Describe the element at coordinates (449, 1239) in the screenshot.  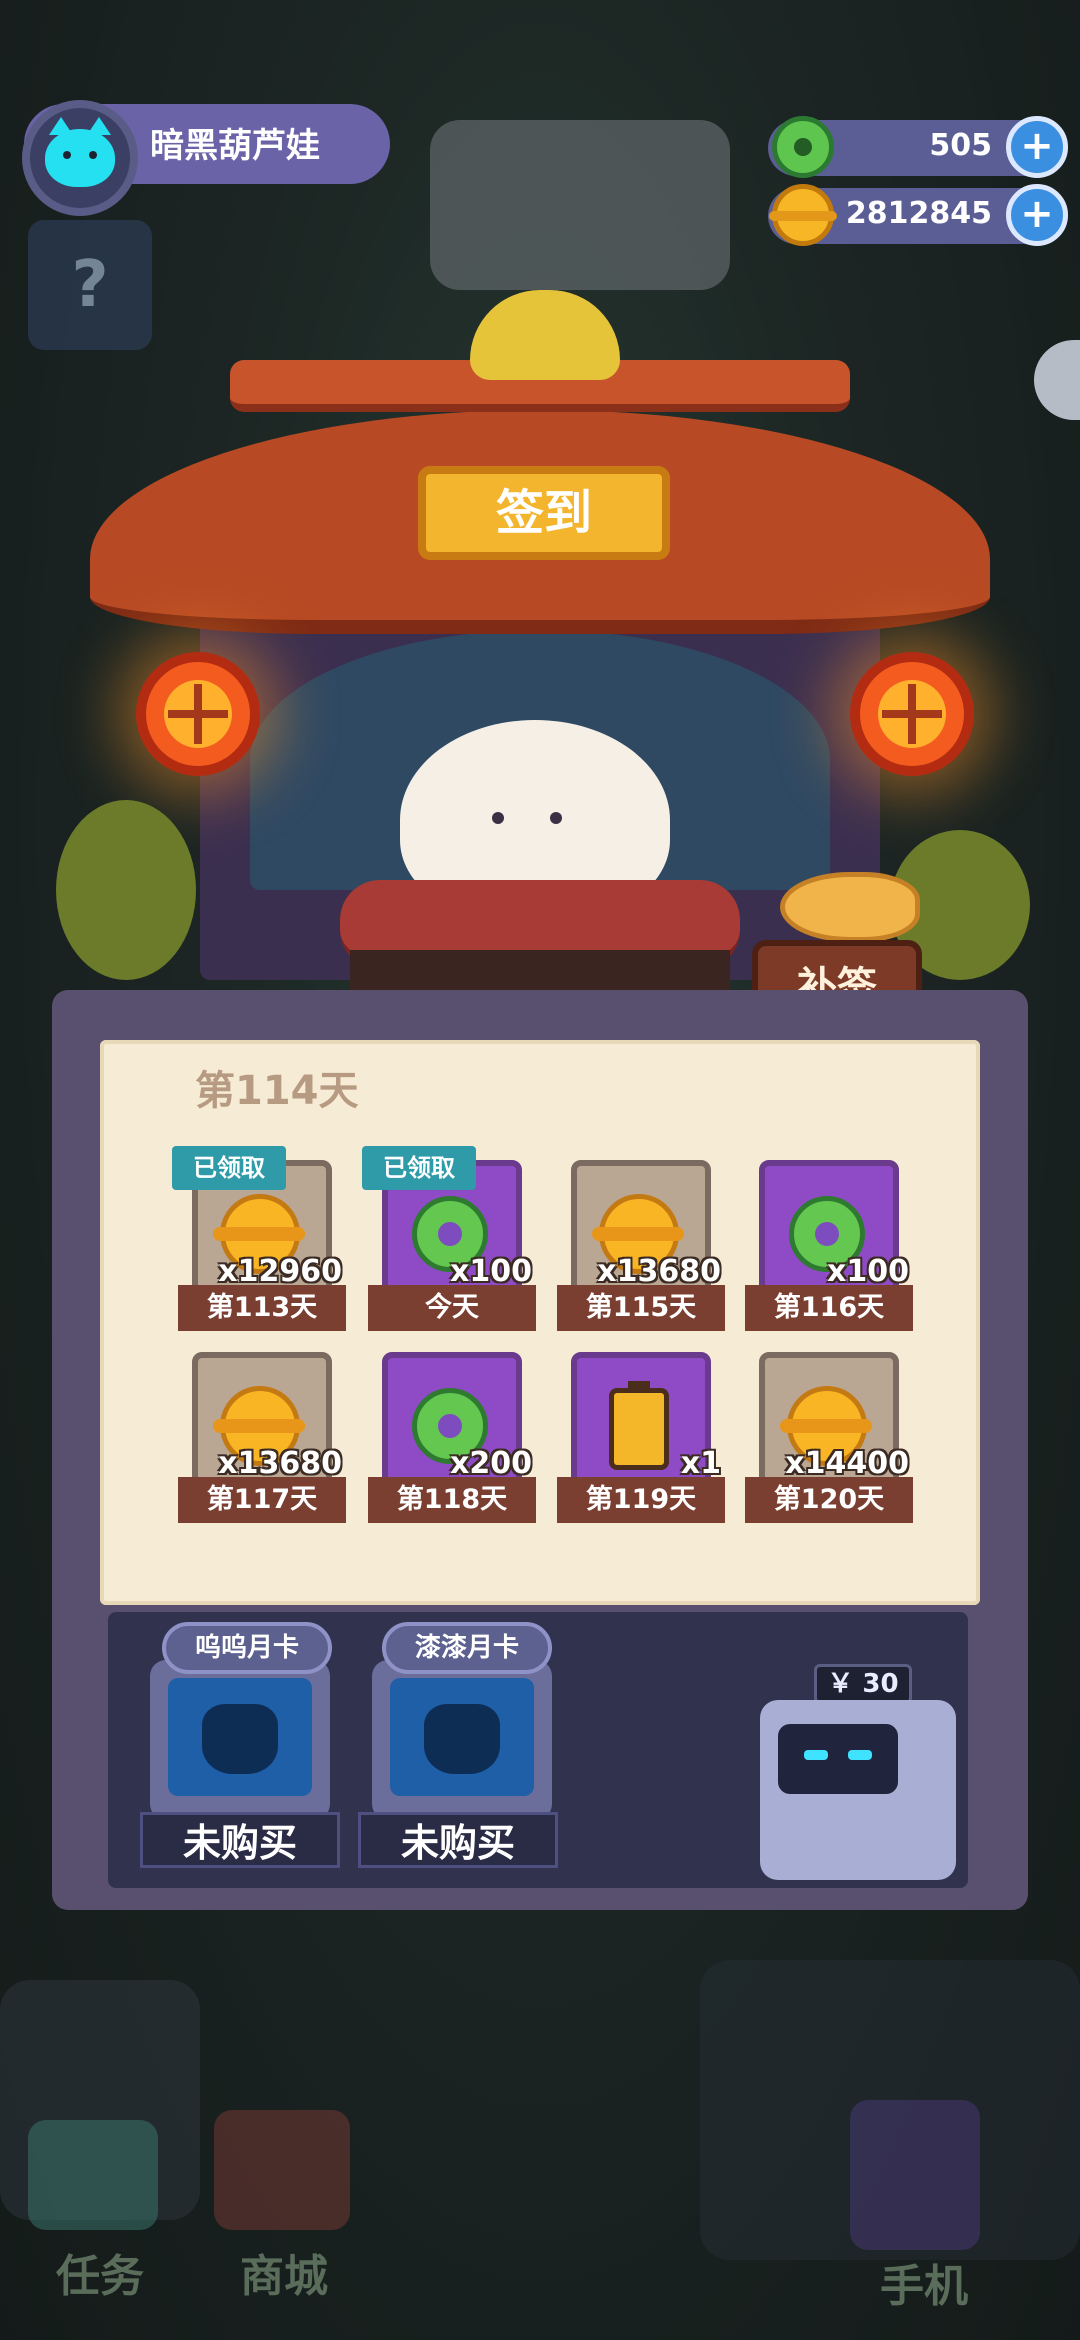
I see `reward-card: x100 今天 已领取` at that location.